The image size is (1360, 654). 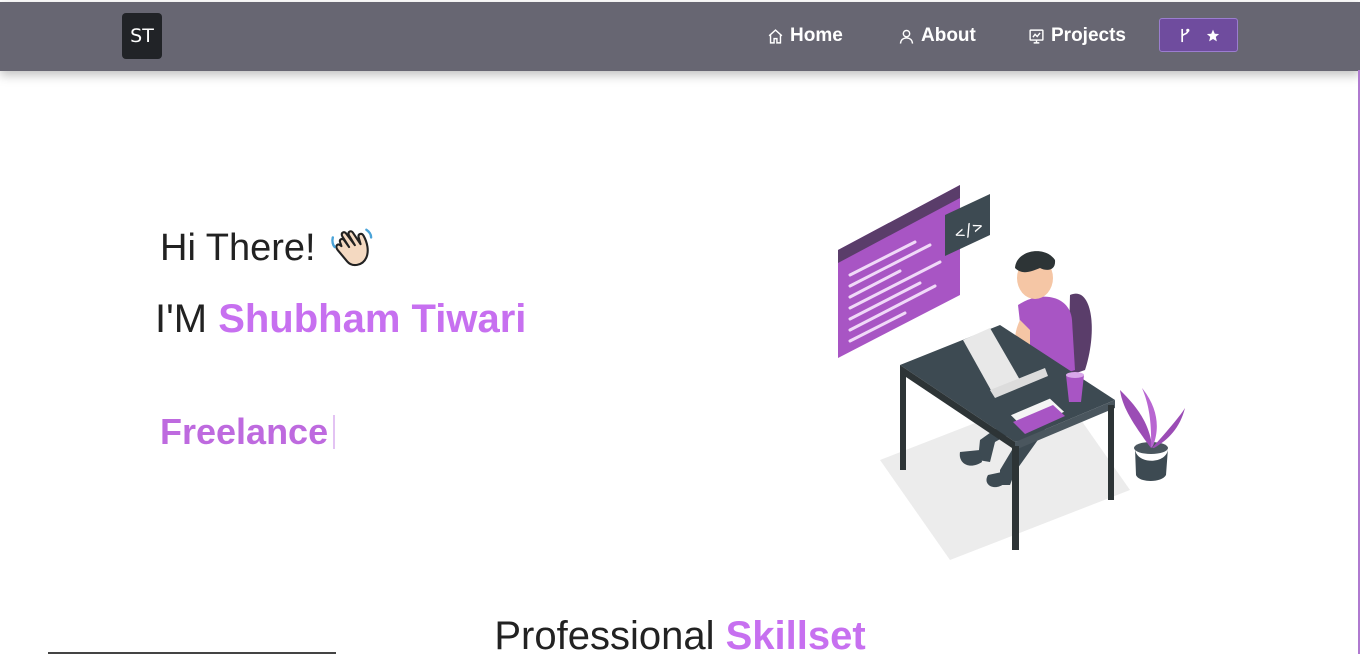 What do you see at coordinates (775, 36) in the screenshot?
I see `home-icon` at bounding box center [775, 36].